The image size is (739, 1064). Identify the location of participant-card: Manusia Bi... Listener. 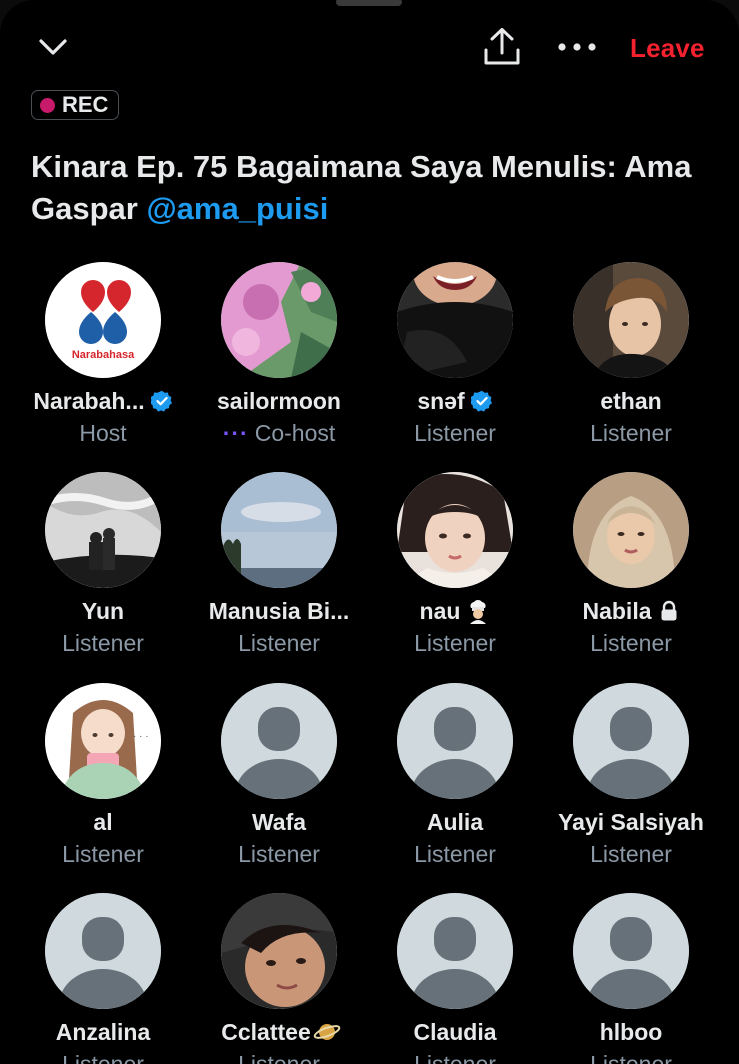
(279, 565).